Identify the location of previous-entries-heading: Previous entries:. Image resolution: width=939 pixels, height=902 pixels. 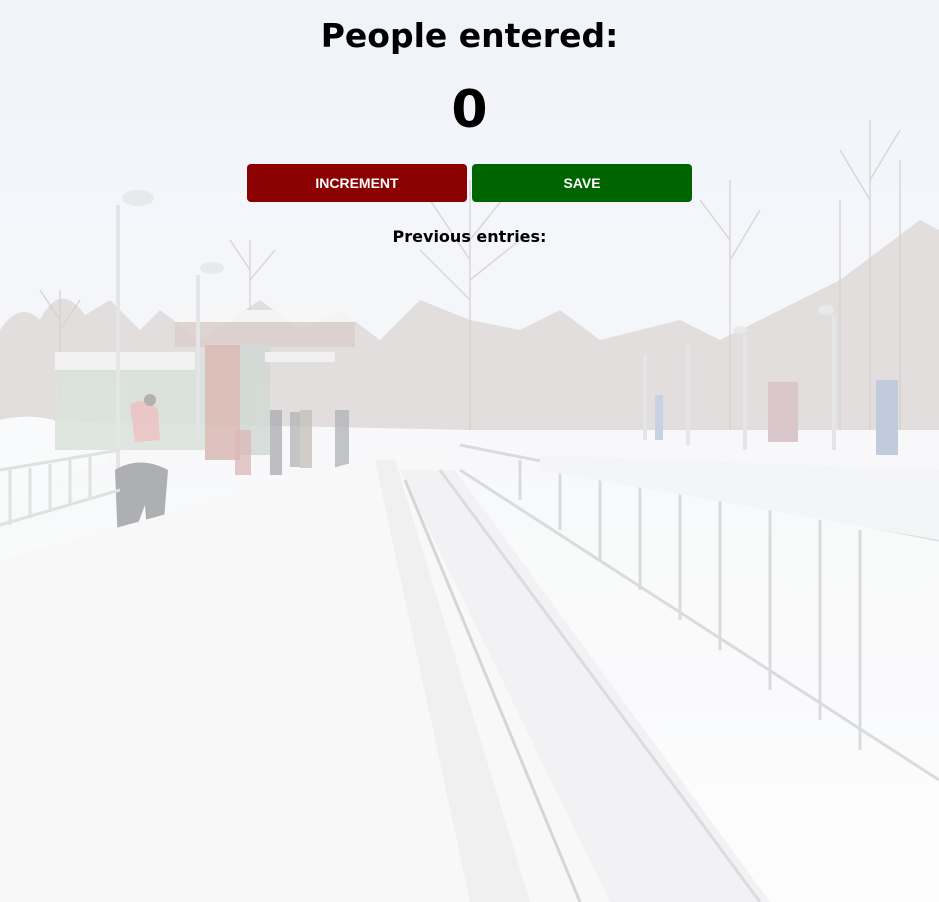
(469, 236).